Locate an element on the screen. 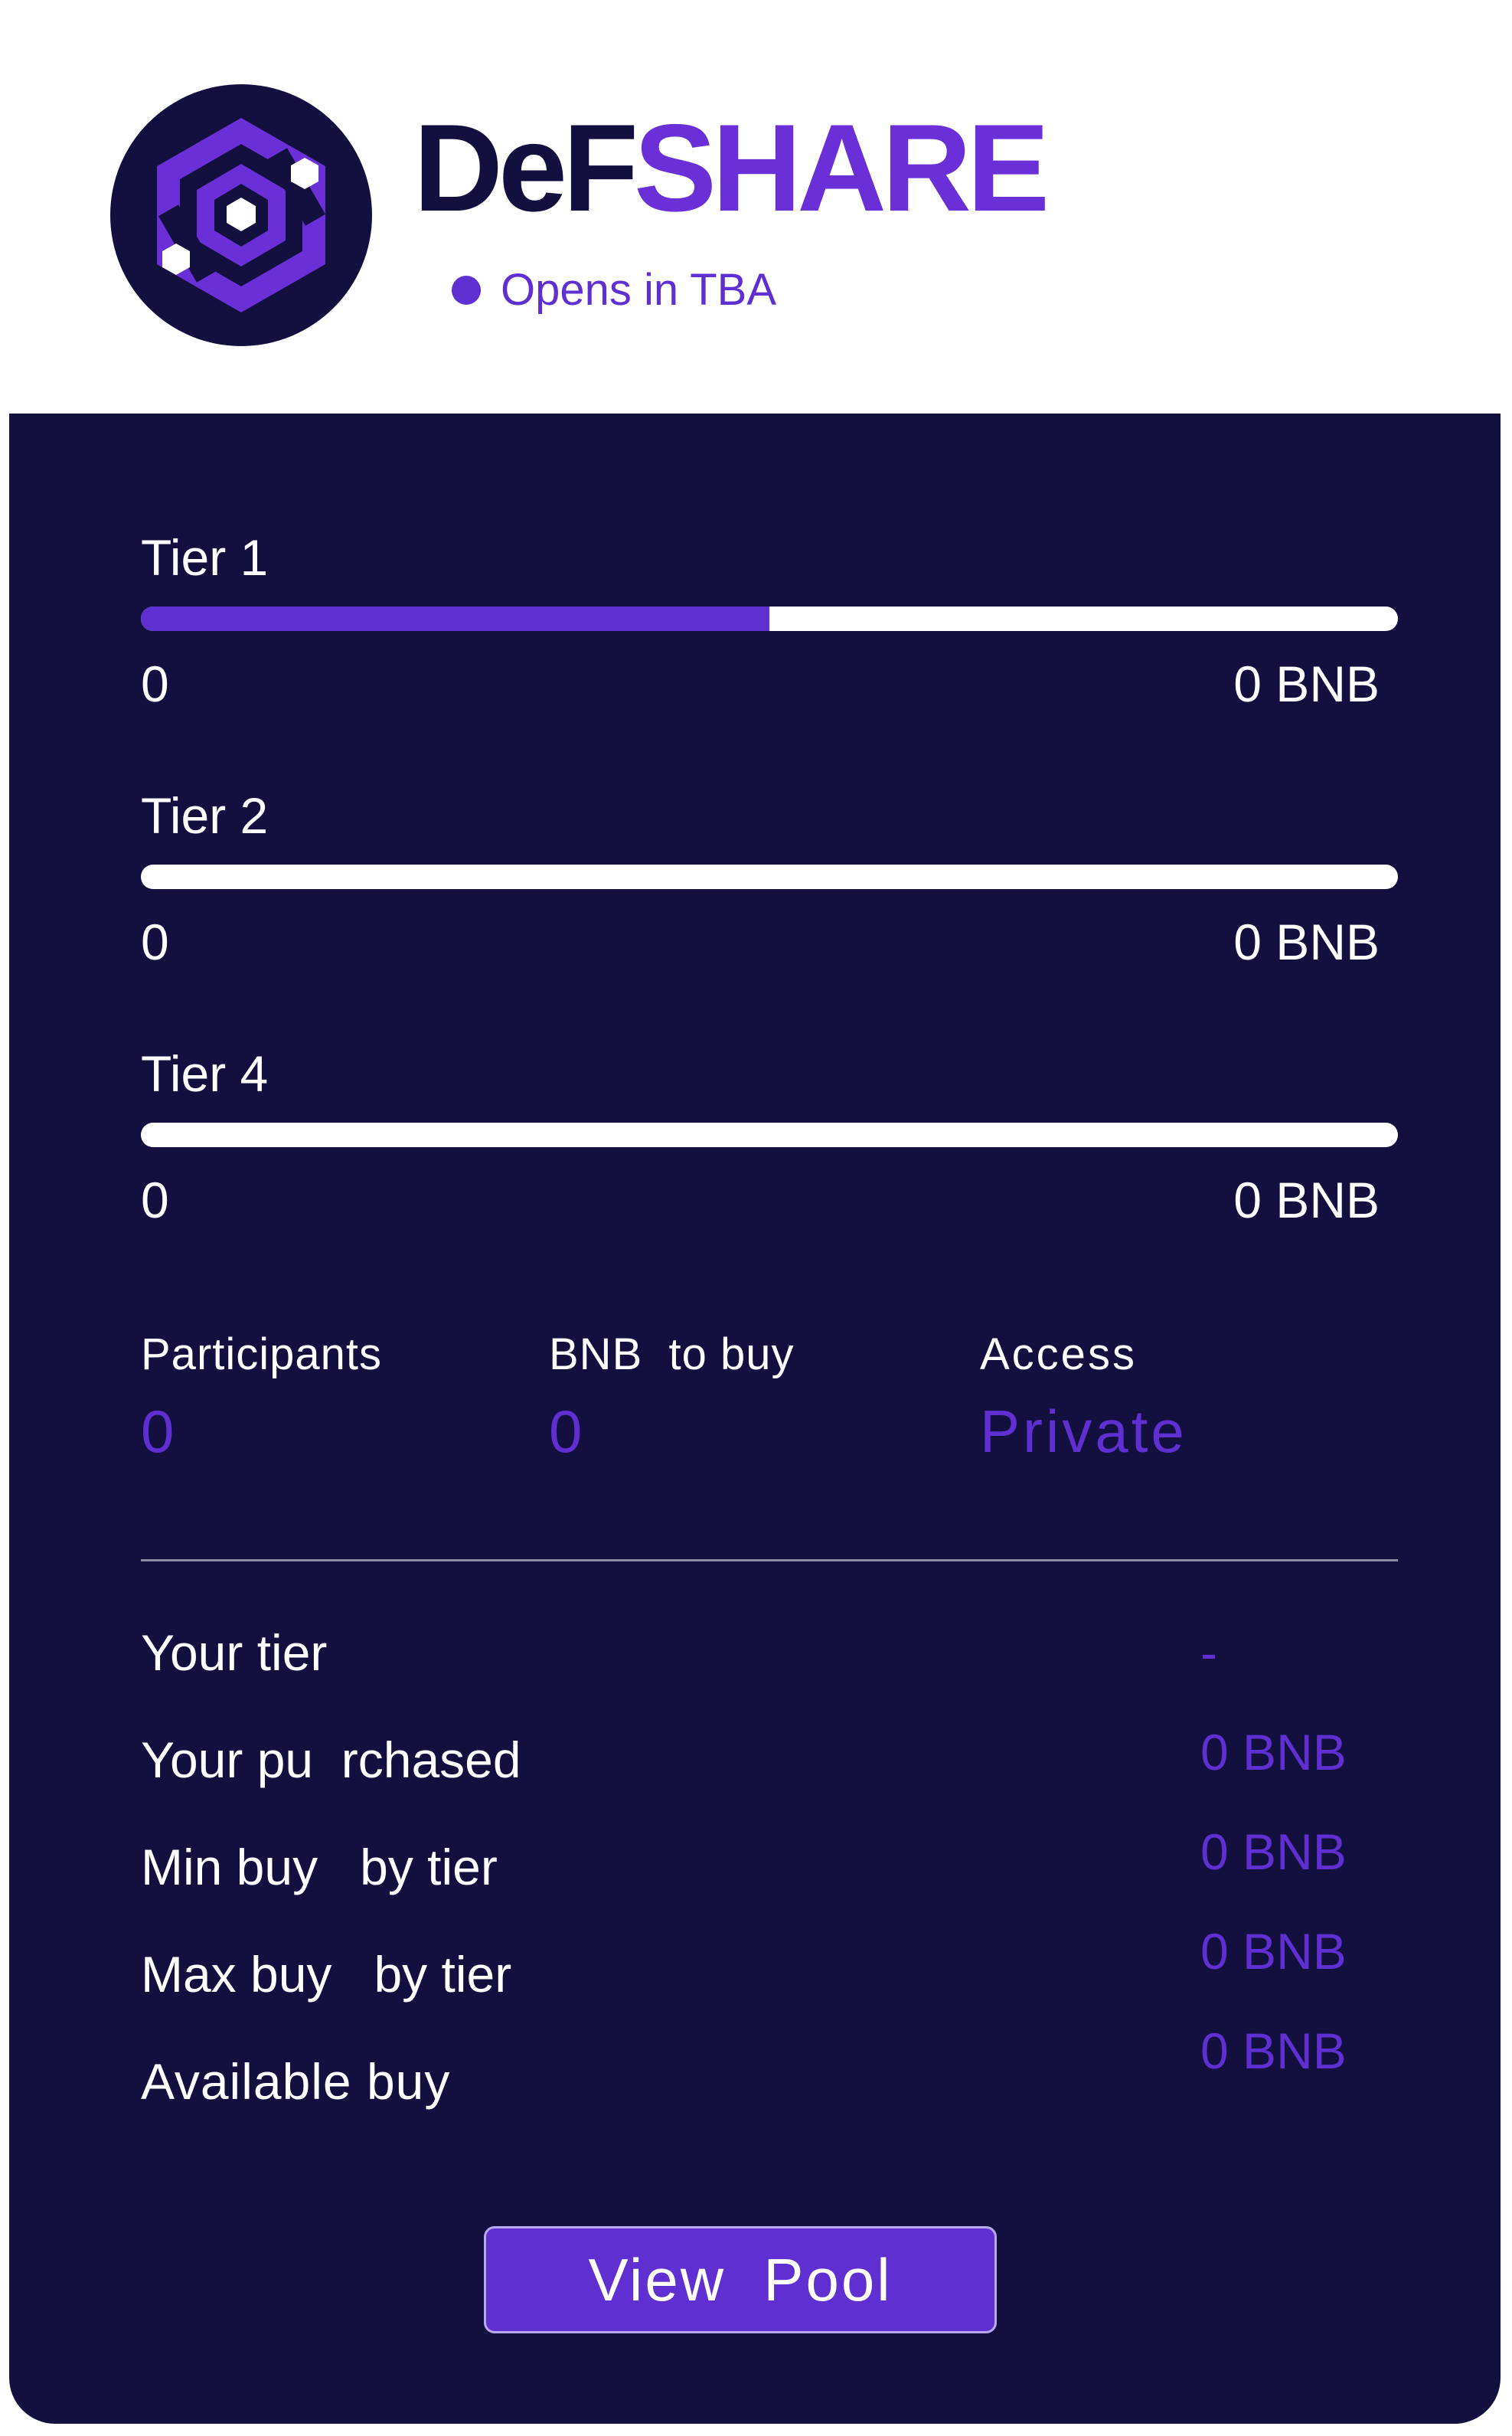 This screenshot has height=2436, width=1512. hexagon-logo-icon is located at coordinates (241, 215).